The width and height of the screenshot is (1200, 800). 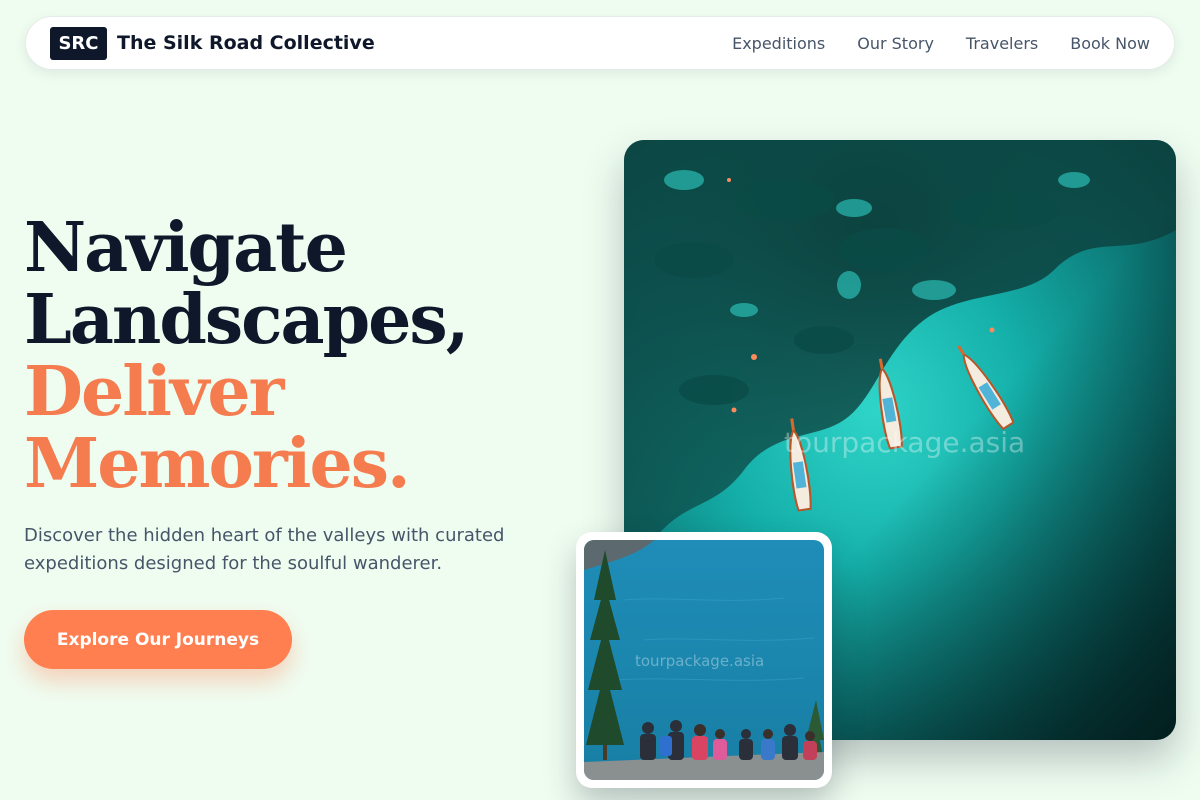 I want to click on nav-link-our-story: Our Story, so click(x=895, y=43).